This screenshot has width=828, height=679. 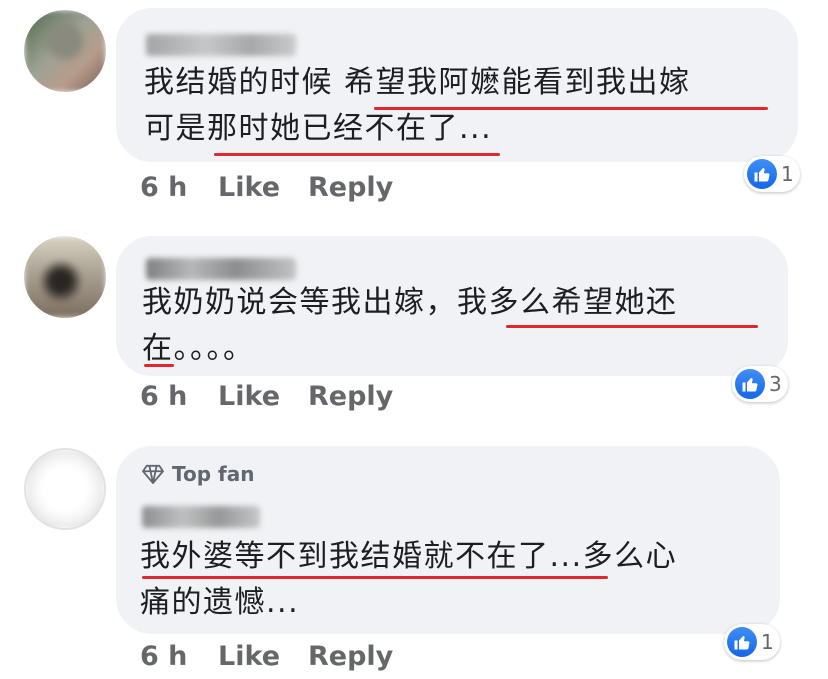 What do you see at coordinates (775, 384) in the screenshot?
I see `reaction-count: 3` at bounding box center [775, 384].